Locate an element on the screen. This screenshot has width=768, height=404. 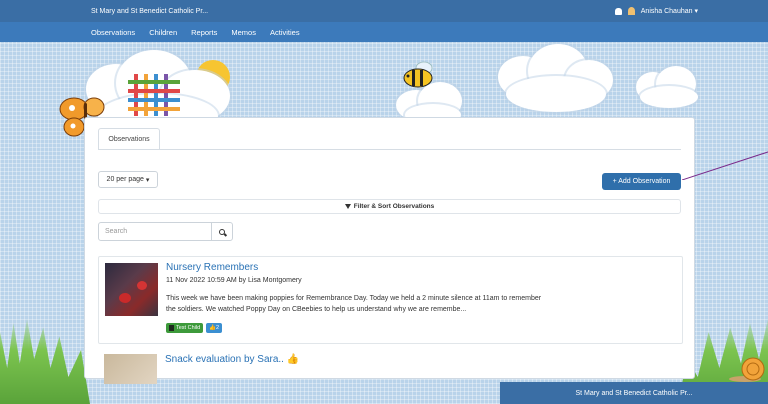
annotation-line is located at coordinates (725, 165).